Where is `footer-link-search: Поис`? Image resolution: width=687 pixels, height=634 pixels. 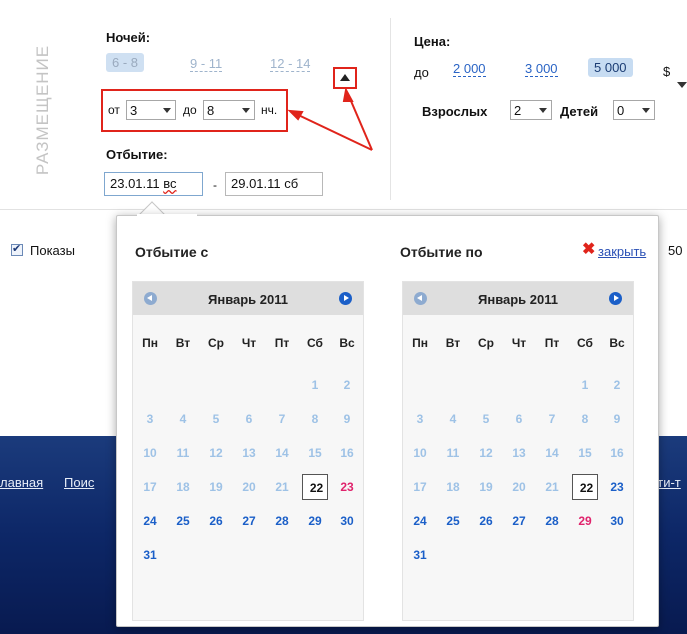
footer-link-search: Поис is located at coordinates (79, 482).